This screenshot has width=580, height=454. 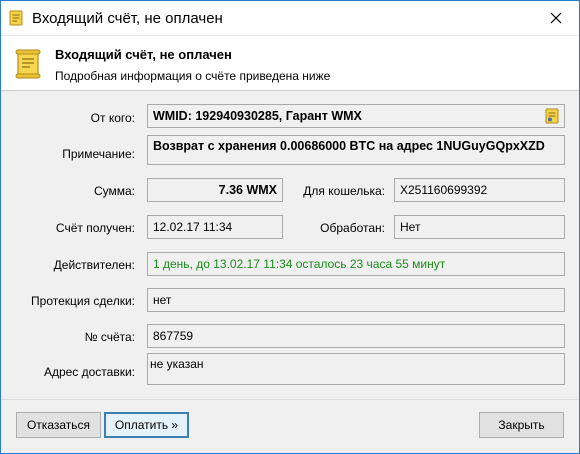 What do you see at coordinates (109, 337) in the screenshot?
I see `invoice-number-label: № счёта:` at bounding box center [109, 337].